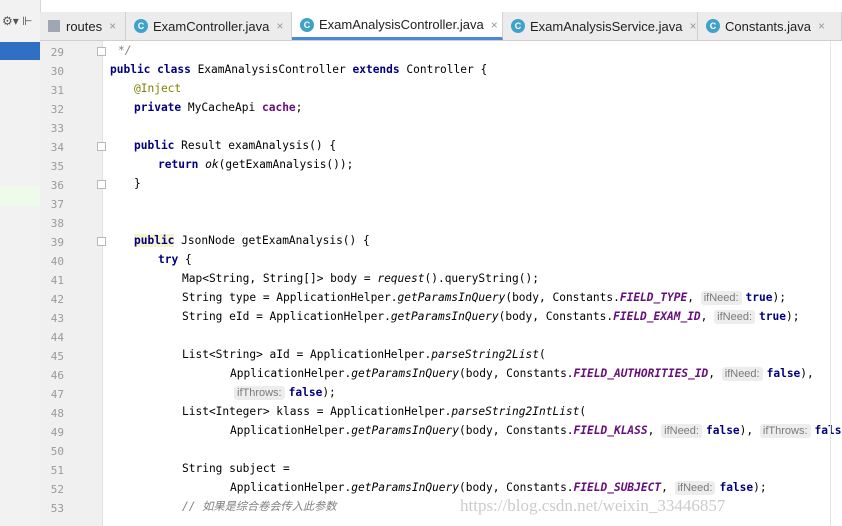 The height and width of the screenshot is (526, 842). I want to click on tab-label: ExamController.java, so click(211, 26).